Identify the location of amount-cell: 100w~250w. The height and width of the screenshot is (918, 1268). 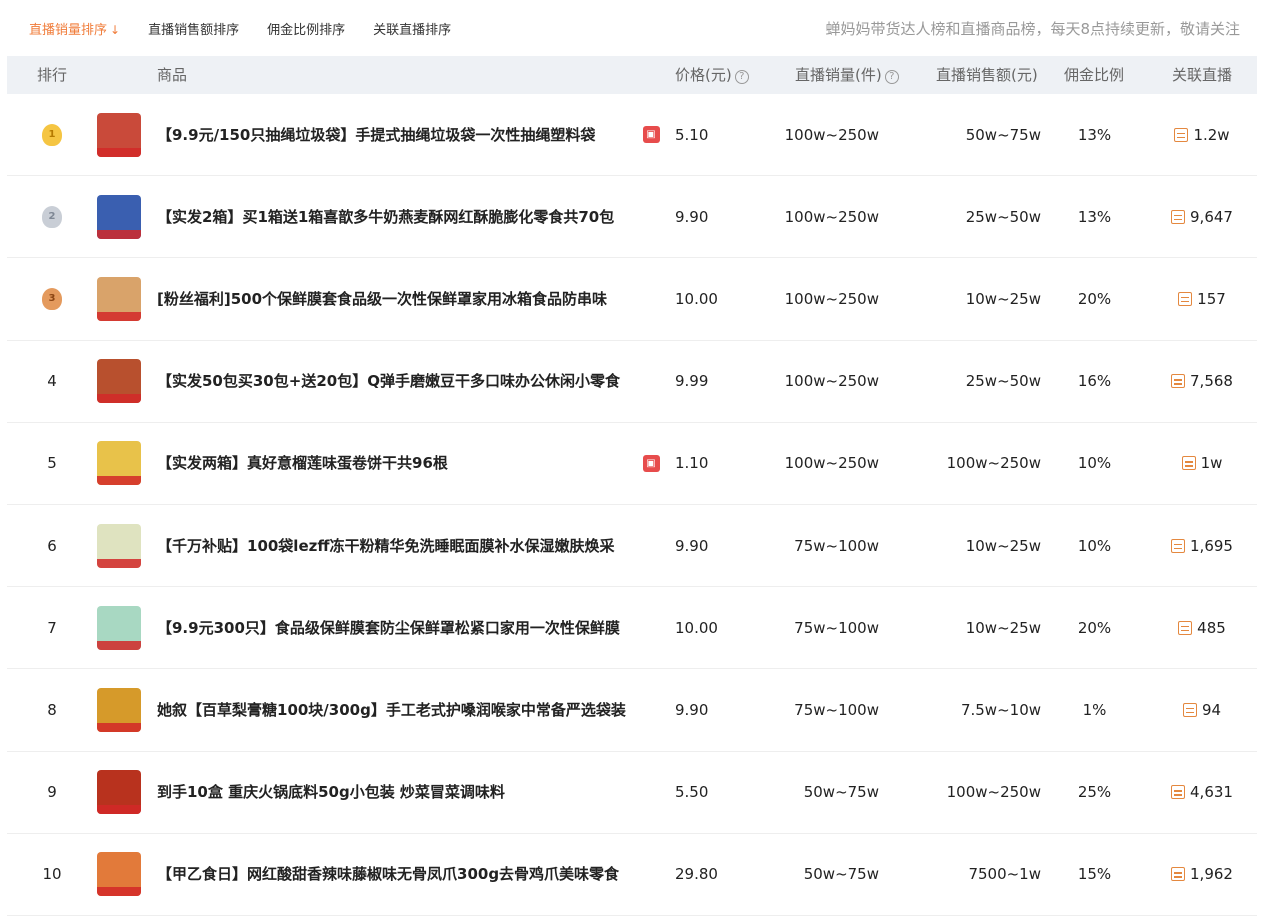
(993, 792).